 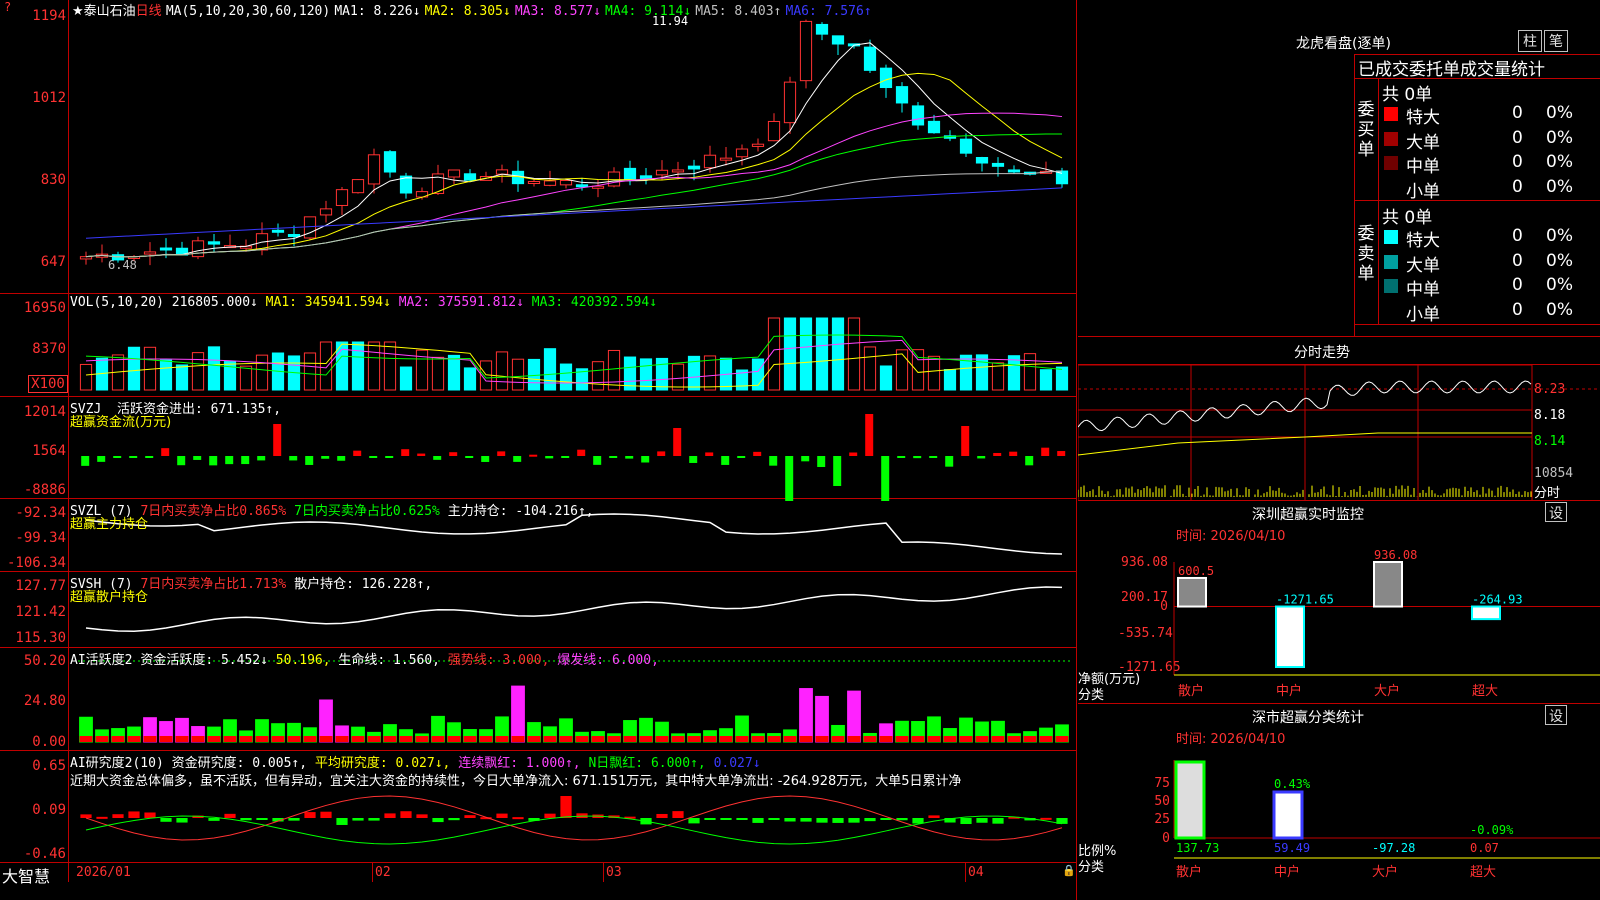 What do you see at coordinates (614, 872) in the screenshot?
I see `date-3: 03` at bounding box center [614, 872].